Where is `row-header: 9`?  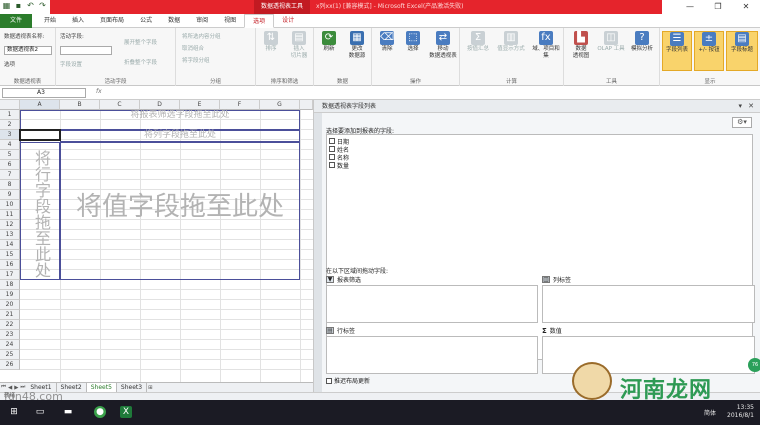
row-header: 9 is located at coordinates (10, 195).